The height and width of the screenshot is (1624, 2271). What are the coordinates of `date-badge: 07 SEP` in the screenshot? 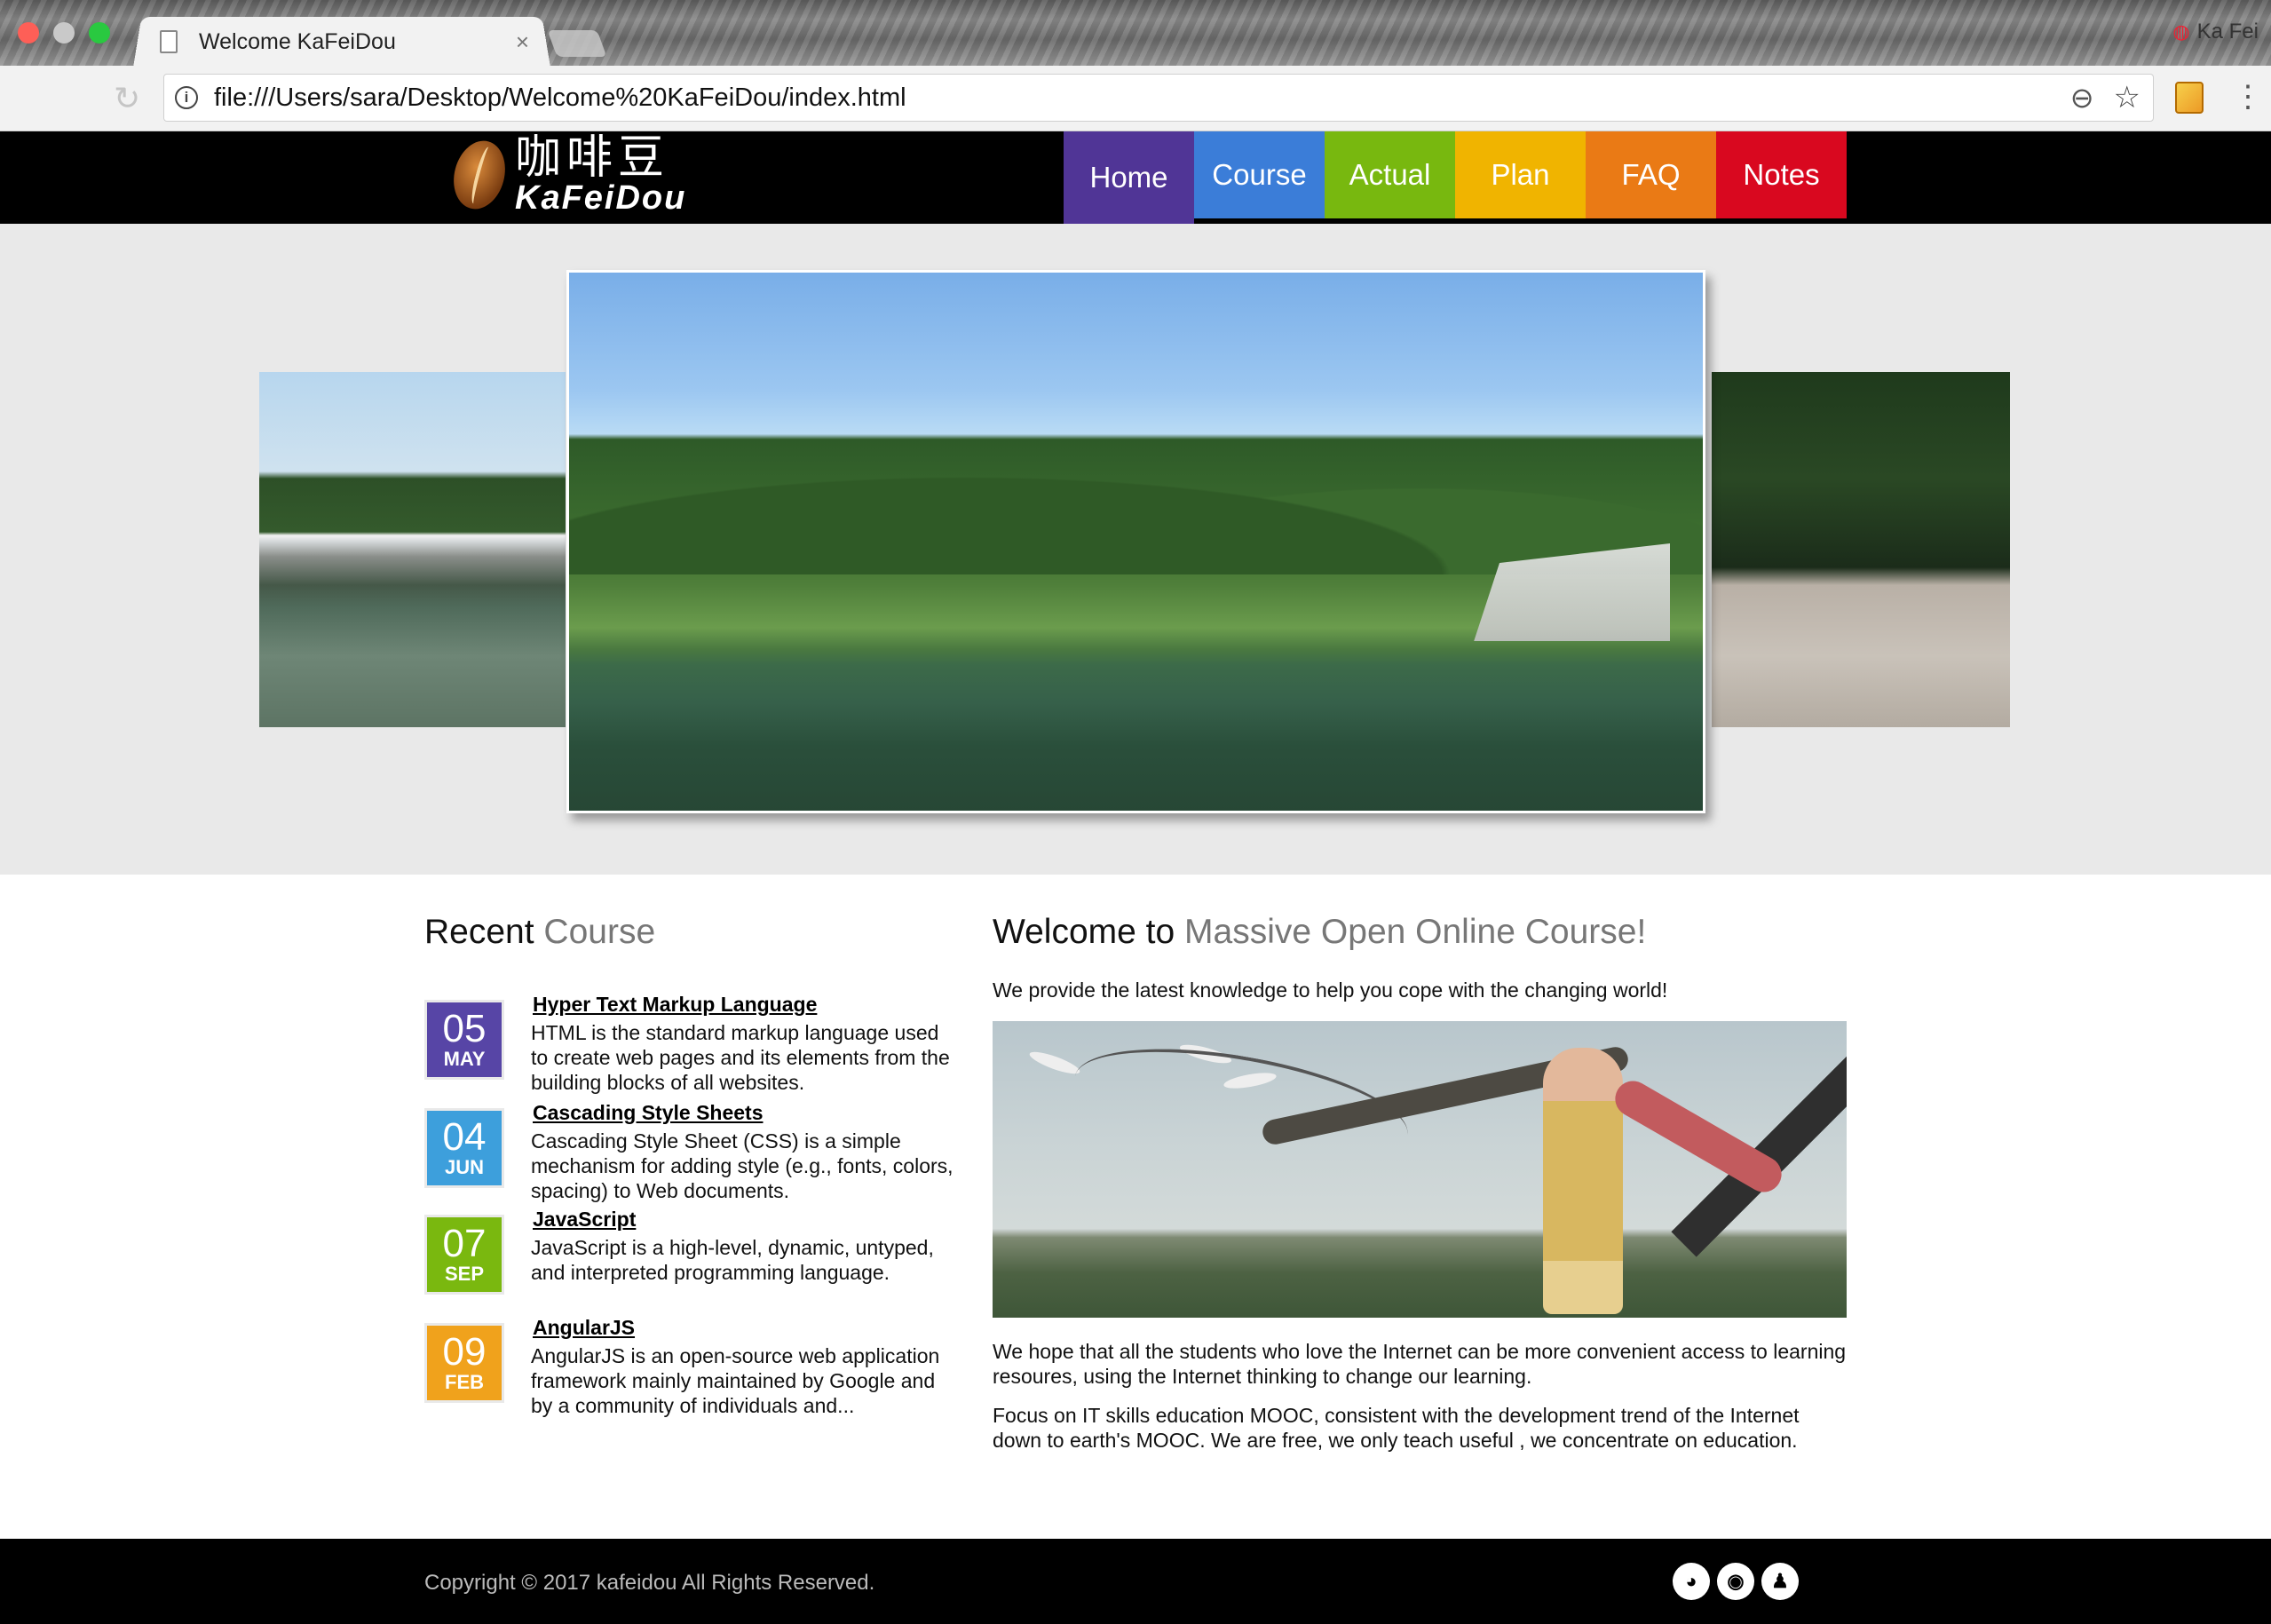 It's located at (464, 1255).